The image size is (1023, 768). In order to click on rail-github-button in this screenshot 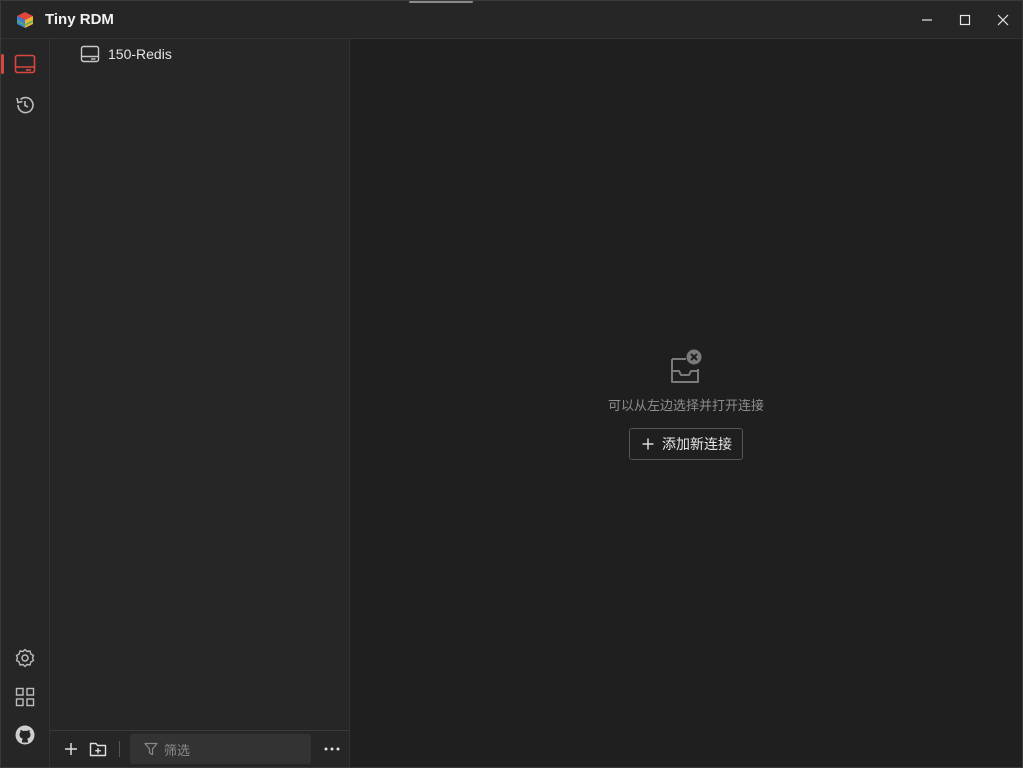, I will do `click(25, 735)`.